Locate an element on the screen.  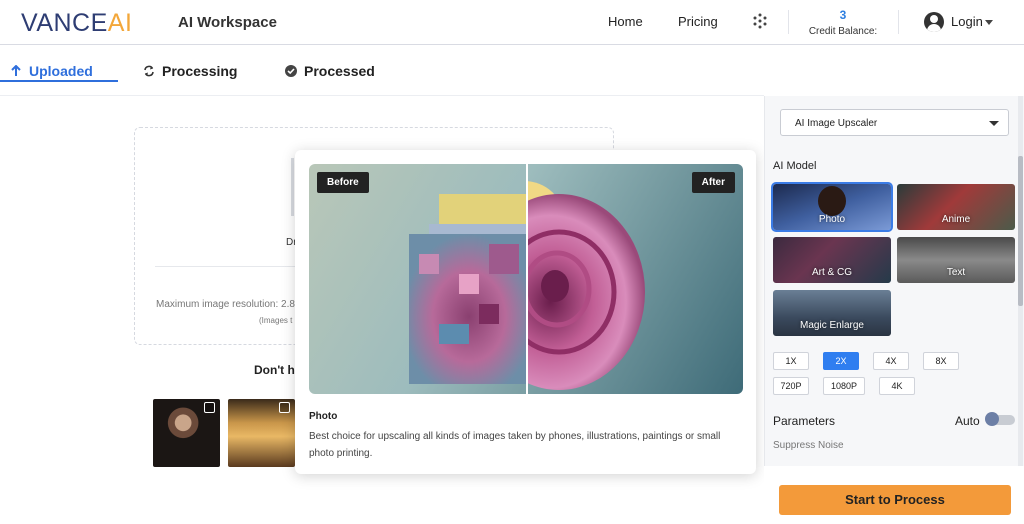
arrow-up-icon is located at coordinates (16, 70).